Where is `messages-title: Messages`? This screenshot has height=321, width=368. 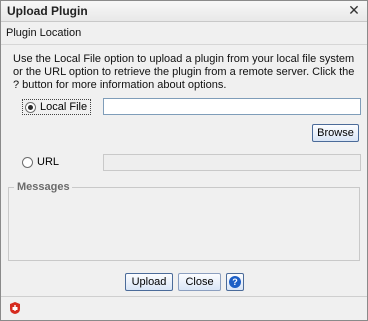
messages-title: Messages is located at coordinates (43, 187).